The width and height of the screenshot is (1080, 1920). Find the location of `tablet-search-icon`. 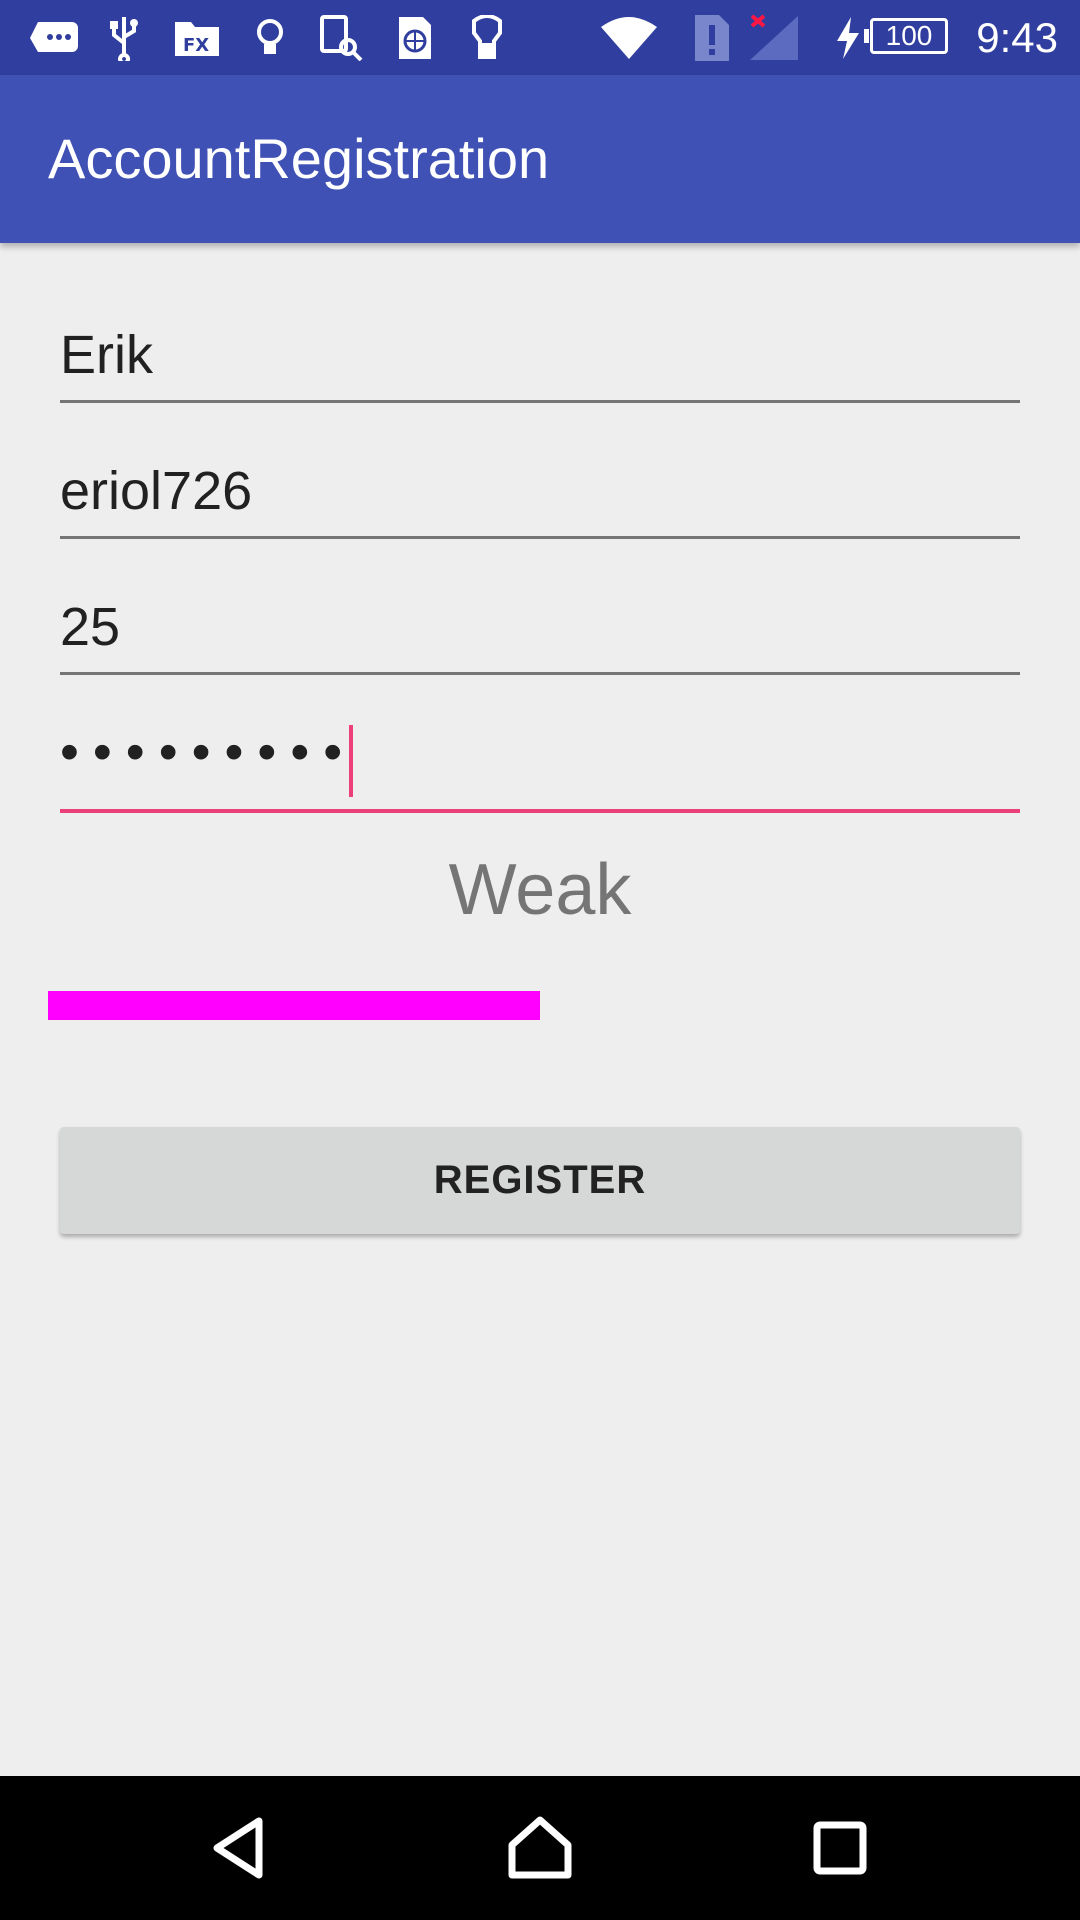

tablet-search-icon is located at coordinates (342, 38).